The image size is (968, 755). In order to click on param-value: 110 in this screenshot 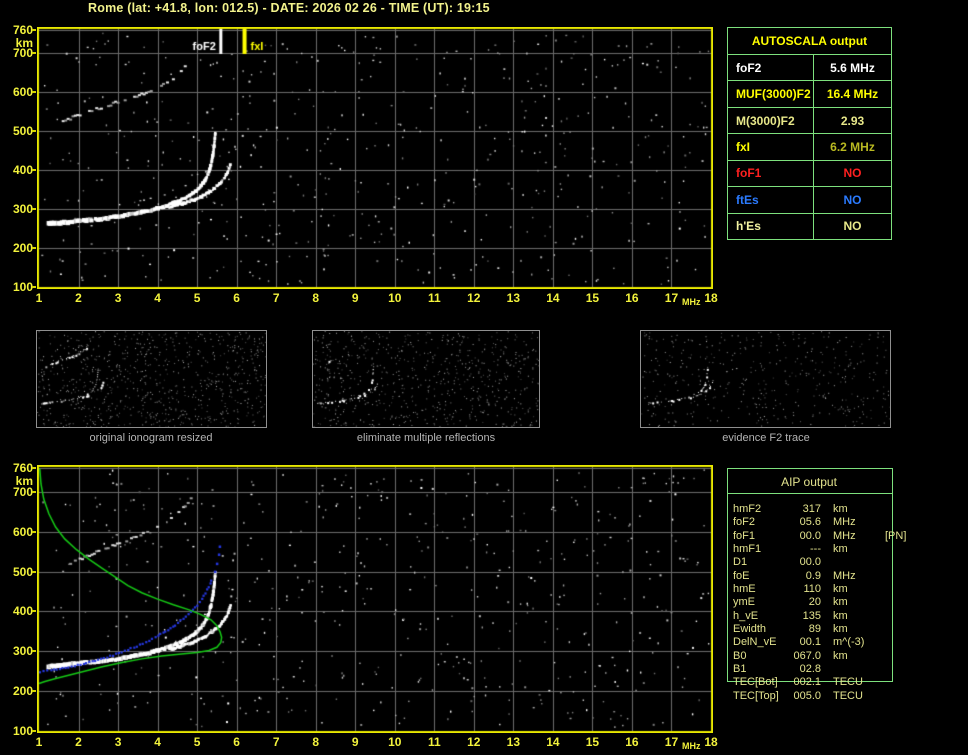, I will do `click(812, 589)`.